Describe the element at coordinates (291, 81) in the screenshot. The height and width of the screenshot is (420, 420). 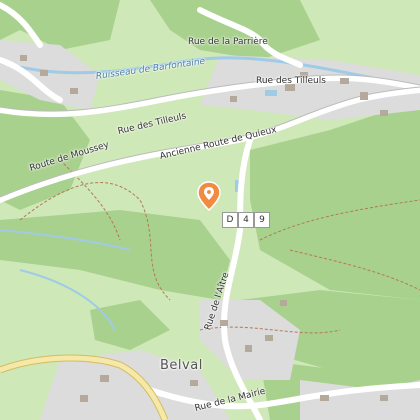
I see `label-rue-des-tilleuls-east: Rue des Tilleuls` at that location.